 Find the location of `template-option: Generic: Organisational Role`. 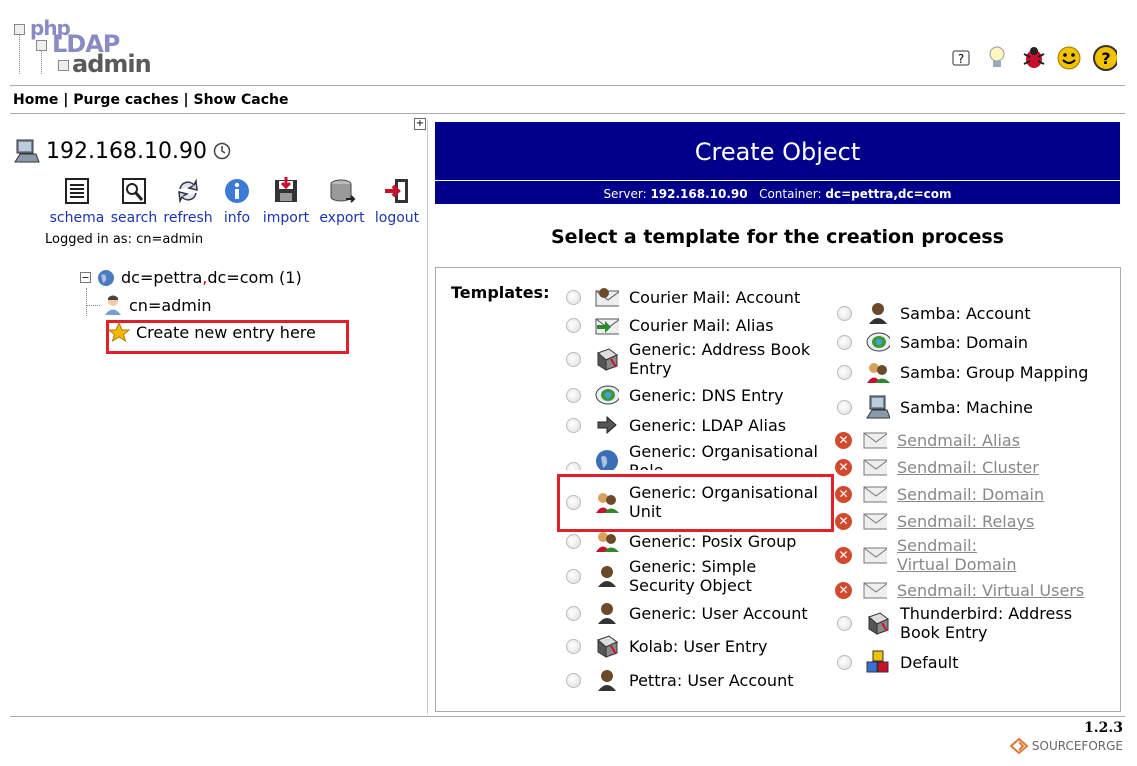

template-option: Generic: Organisational Role is located at coordinates (696, 456).